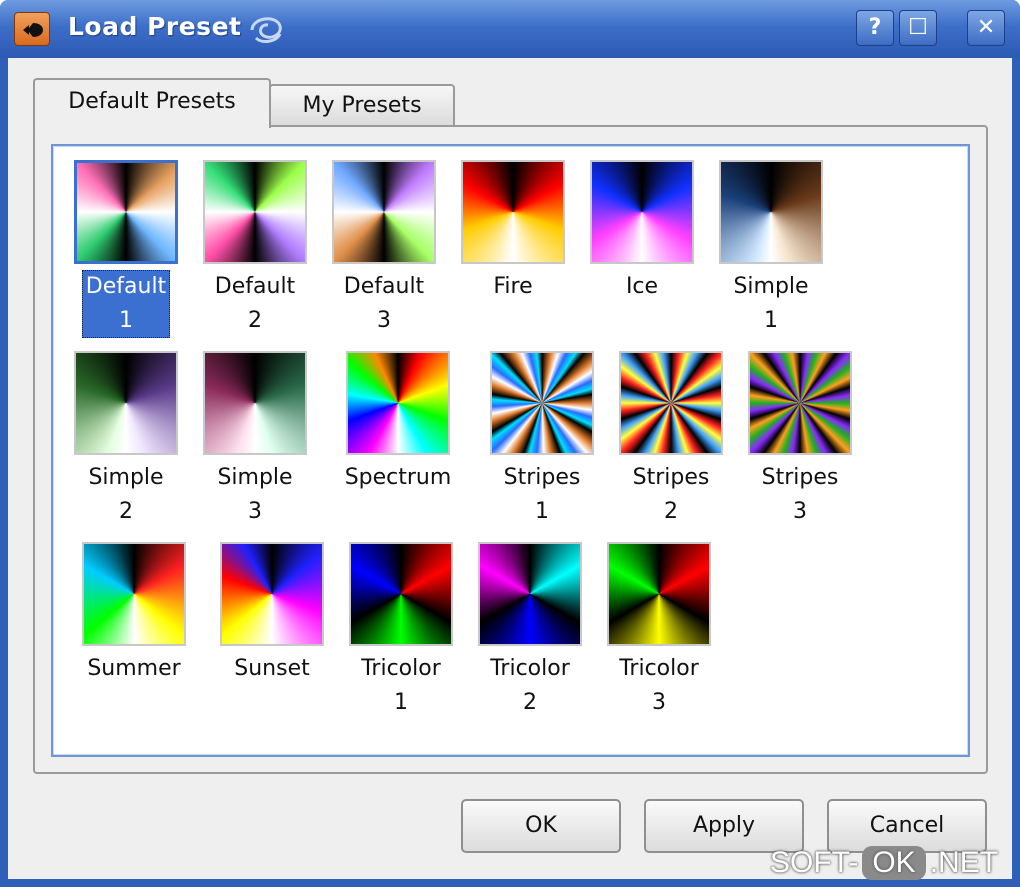 The width and height of the screenshot is (1020, 887). I want to click on close-button: ✕, so click(986, 28).